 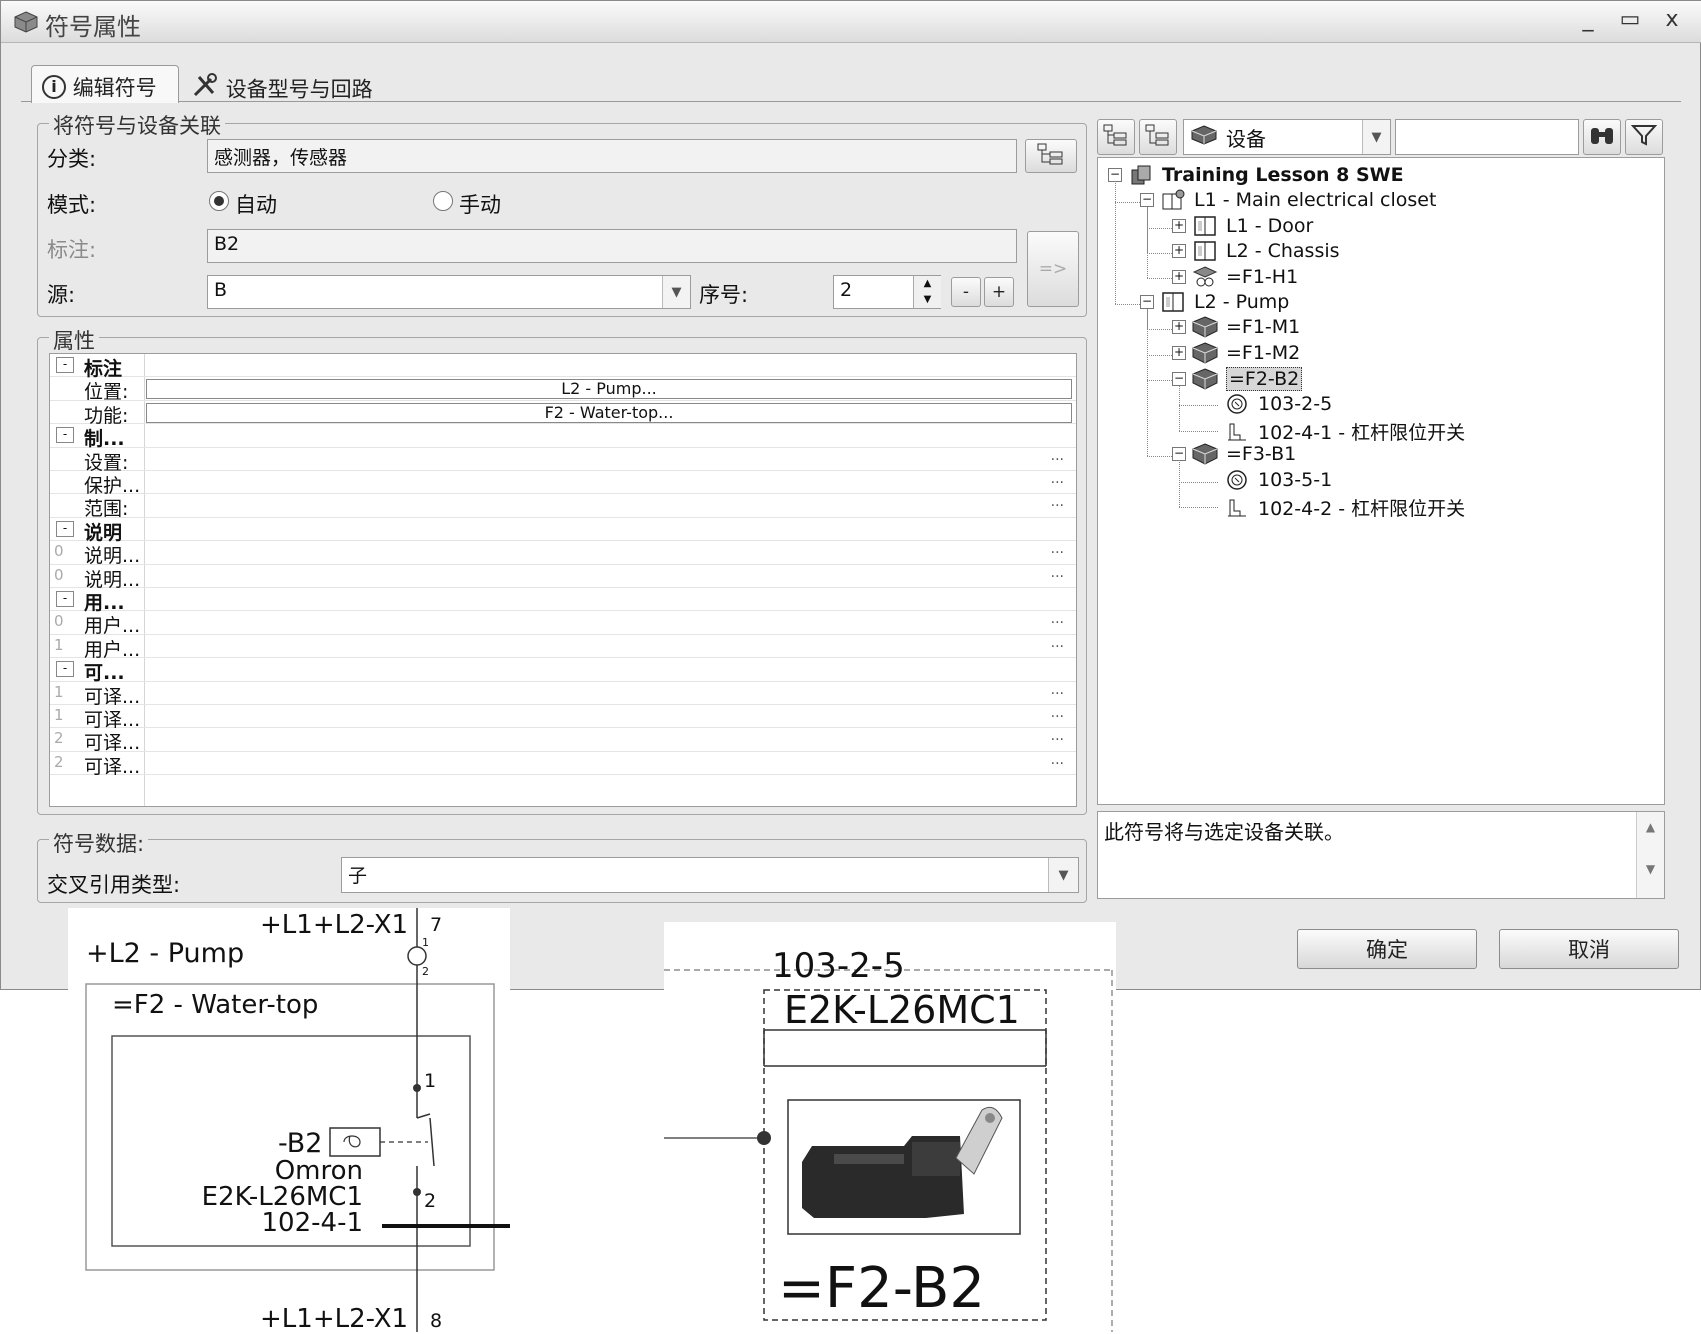 What do you see at coordinates (1650, 869) in the screenshot?
I see `scroll-down-icon: ▼` at bounding box center [1650, 869].